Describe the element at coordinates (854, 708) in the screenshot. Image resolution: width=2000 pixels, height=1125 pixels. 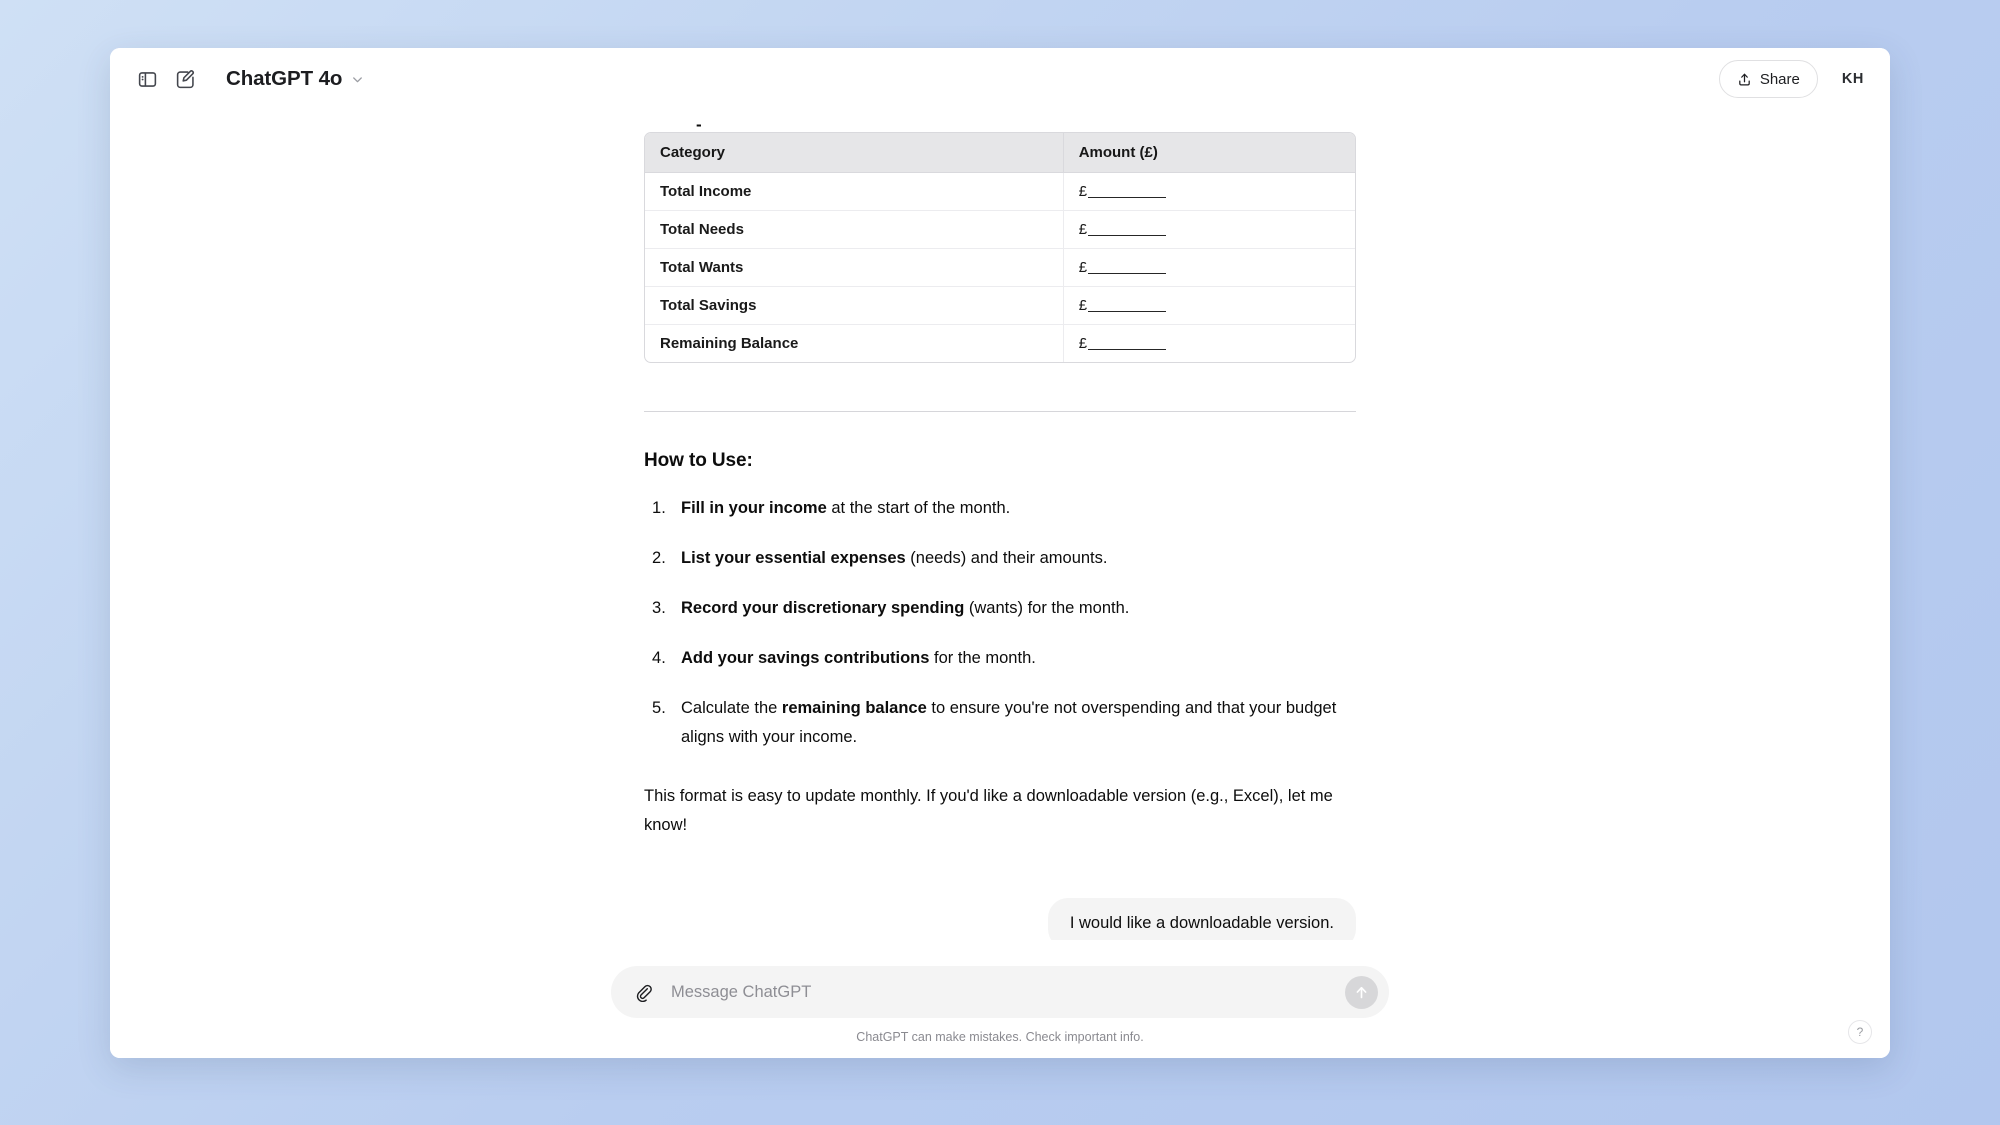
I see `howto-step-emphasis: remaining balance` at that location.